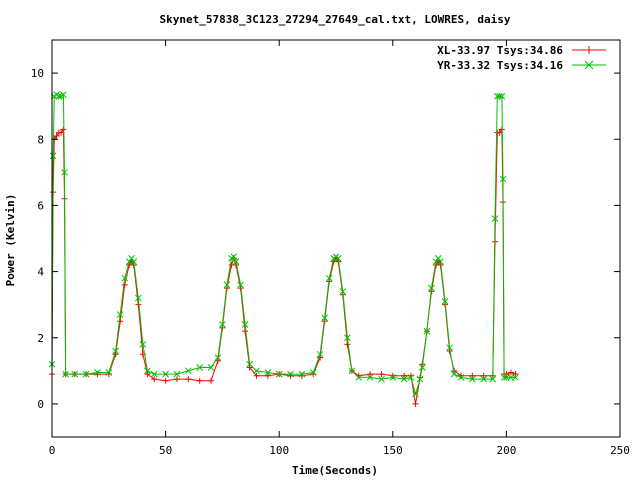  What do you see at coordinates (40, 338) in the screenshot?
I see `y-tick-label: 2` at bounding box center [40, 338].